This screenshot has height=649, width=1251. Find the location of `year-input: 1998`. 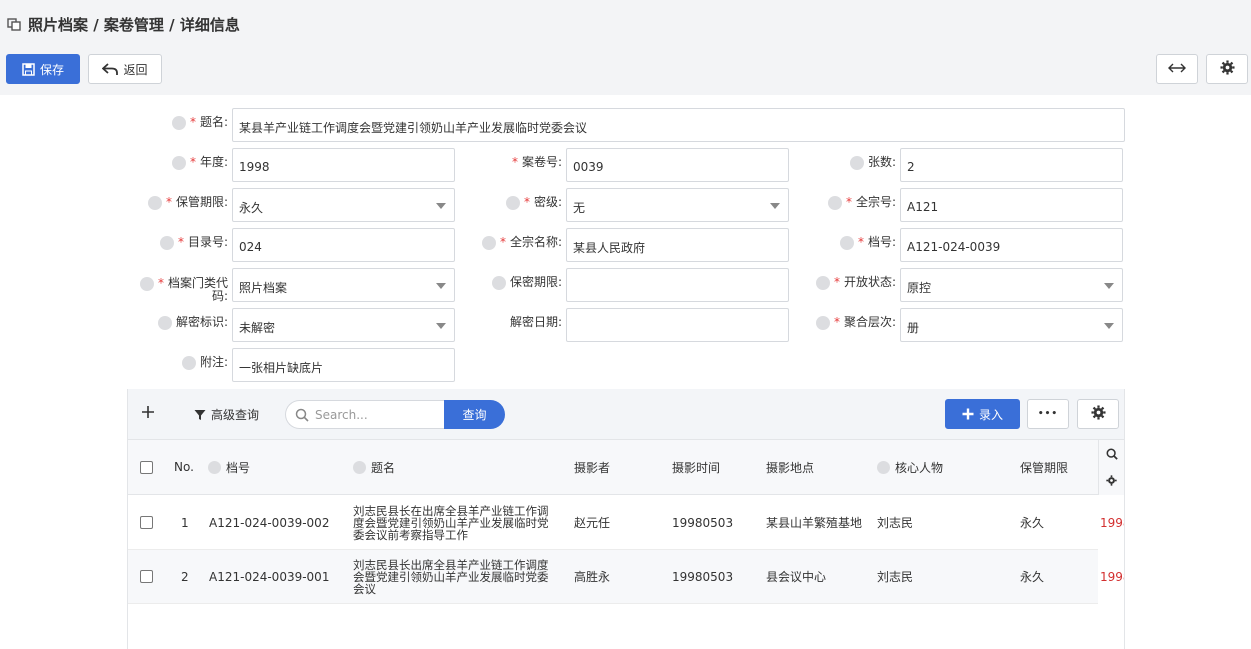

year-input: 1998 is located at coordinates (343, 165).